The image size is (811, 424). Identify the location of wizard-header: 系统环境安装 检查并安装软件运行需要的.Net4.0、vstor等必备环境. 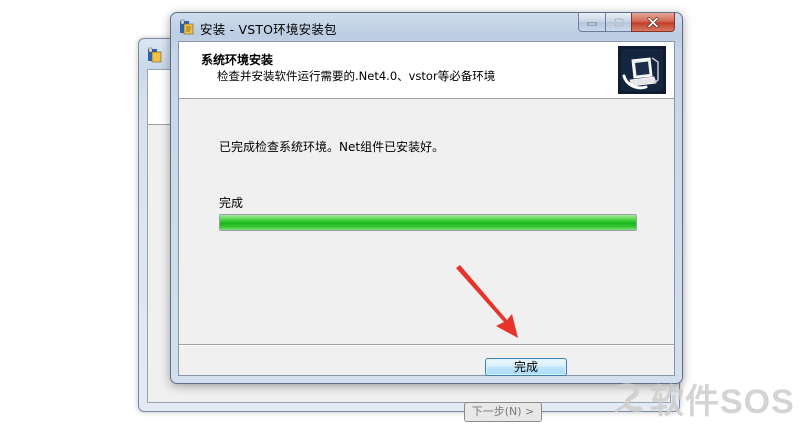
(426, 70).